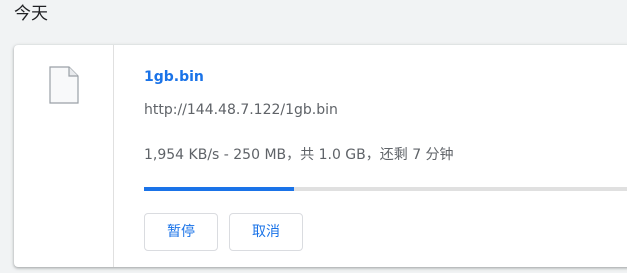  What do you see at coordinates (64, 156) in the screenshot?
I see `file-icon-column` at bounding box center [64, 156].